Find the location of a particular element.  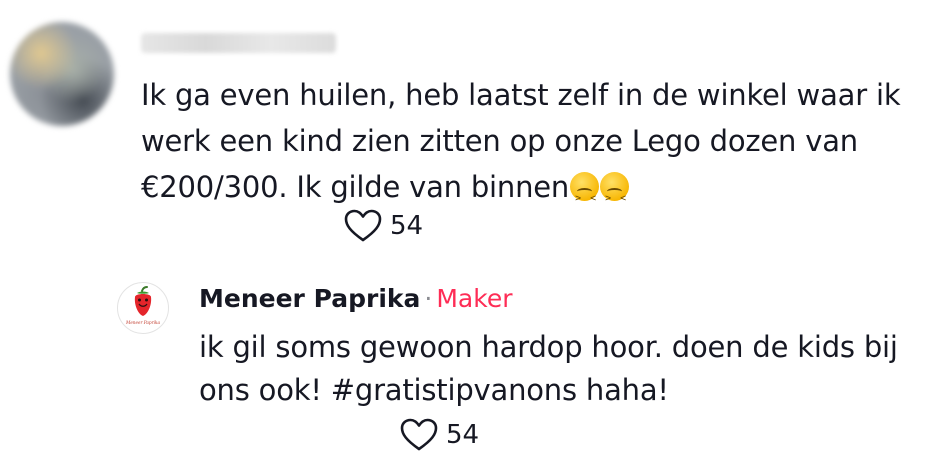

like-button: 54 is located at coordinates (383, 226).